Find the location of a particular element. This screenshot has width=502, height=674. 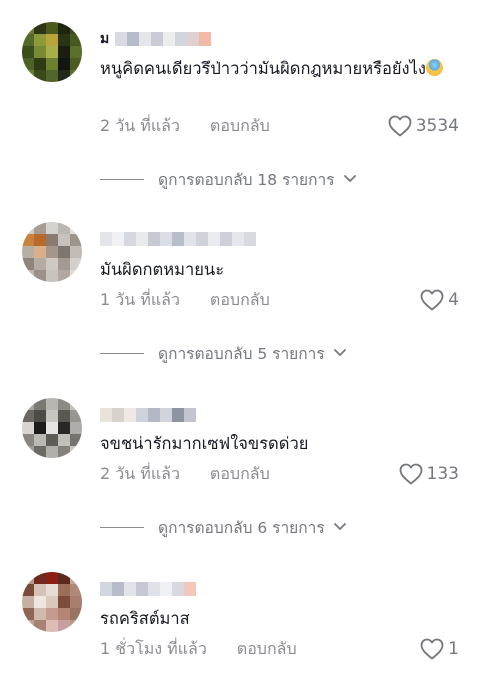

comment-text: มันผิดกตหมายนะ is located at coordinates (280, 270).